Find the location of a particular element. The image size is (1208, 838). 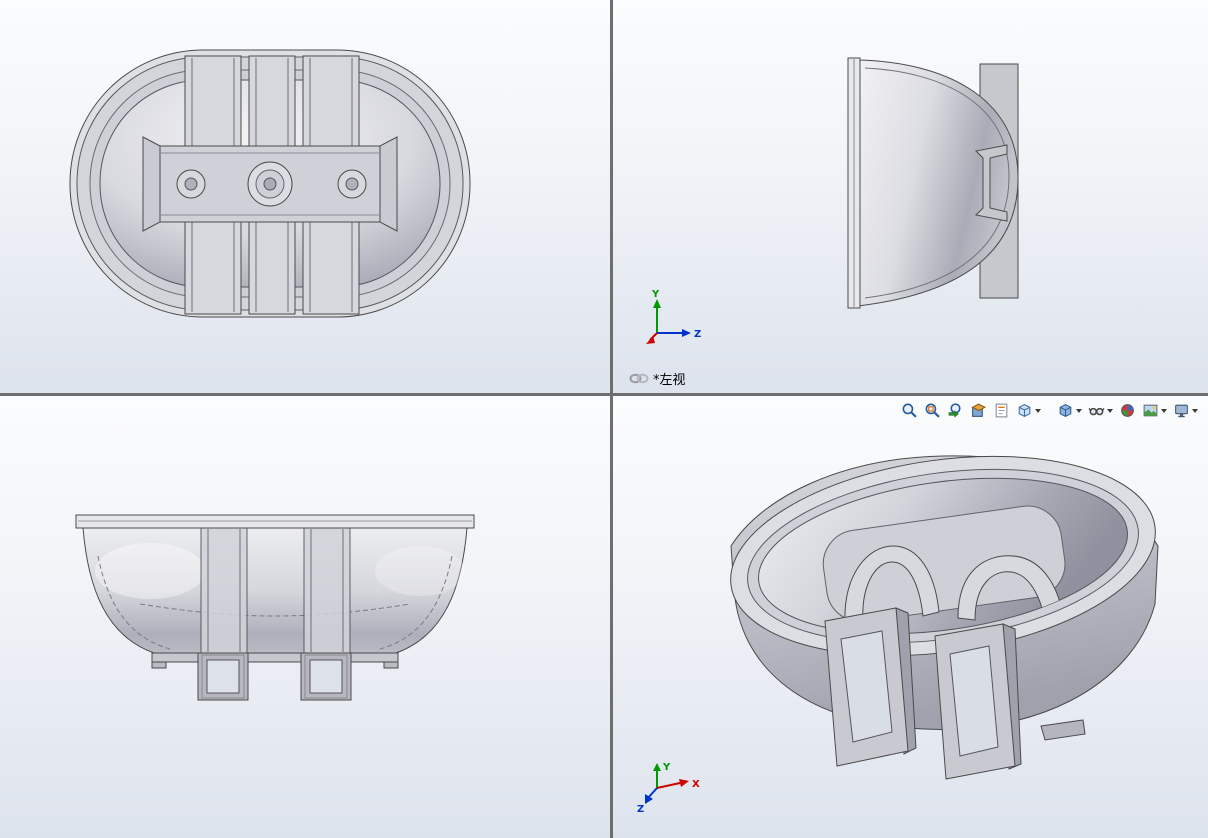

view-name-label: *左视 is located at coordinates (657, 378).